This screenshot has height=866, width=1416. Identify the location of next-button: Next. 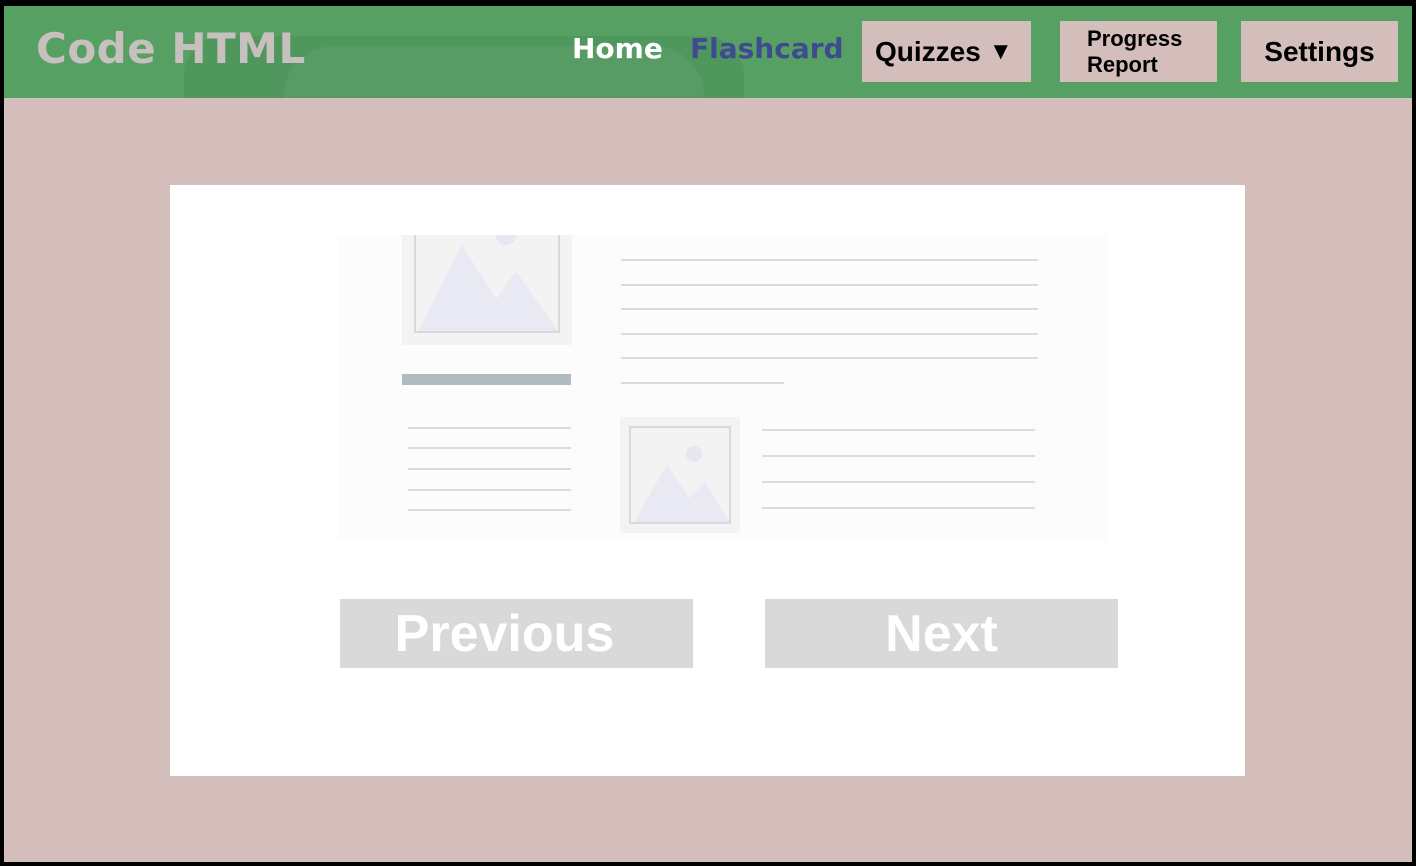
(941, 633).